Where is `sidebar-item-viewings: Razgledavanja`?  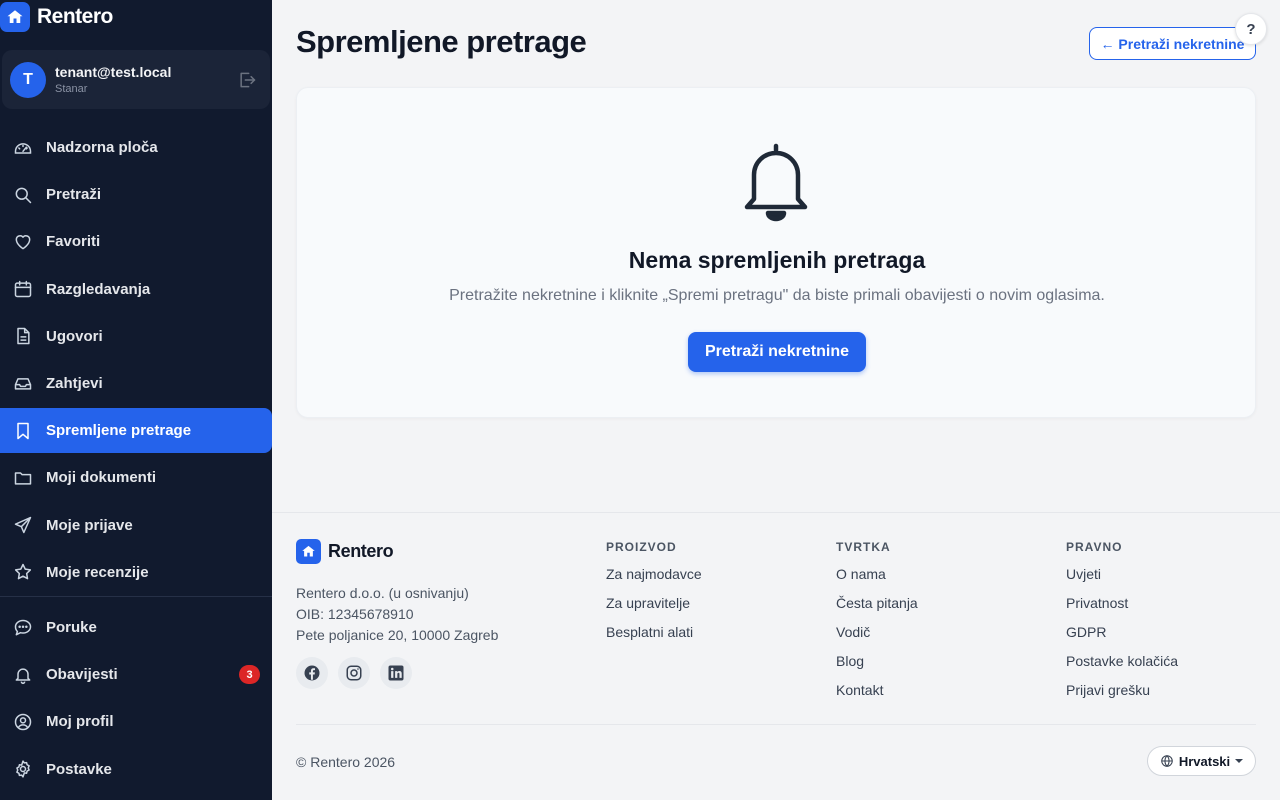 sidebar-item-viewings: Razgledavanja is located at coordinates (136, 289).